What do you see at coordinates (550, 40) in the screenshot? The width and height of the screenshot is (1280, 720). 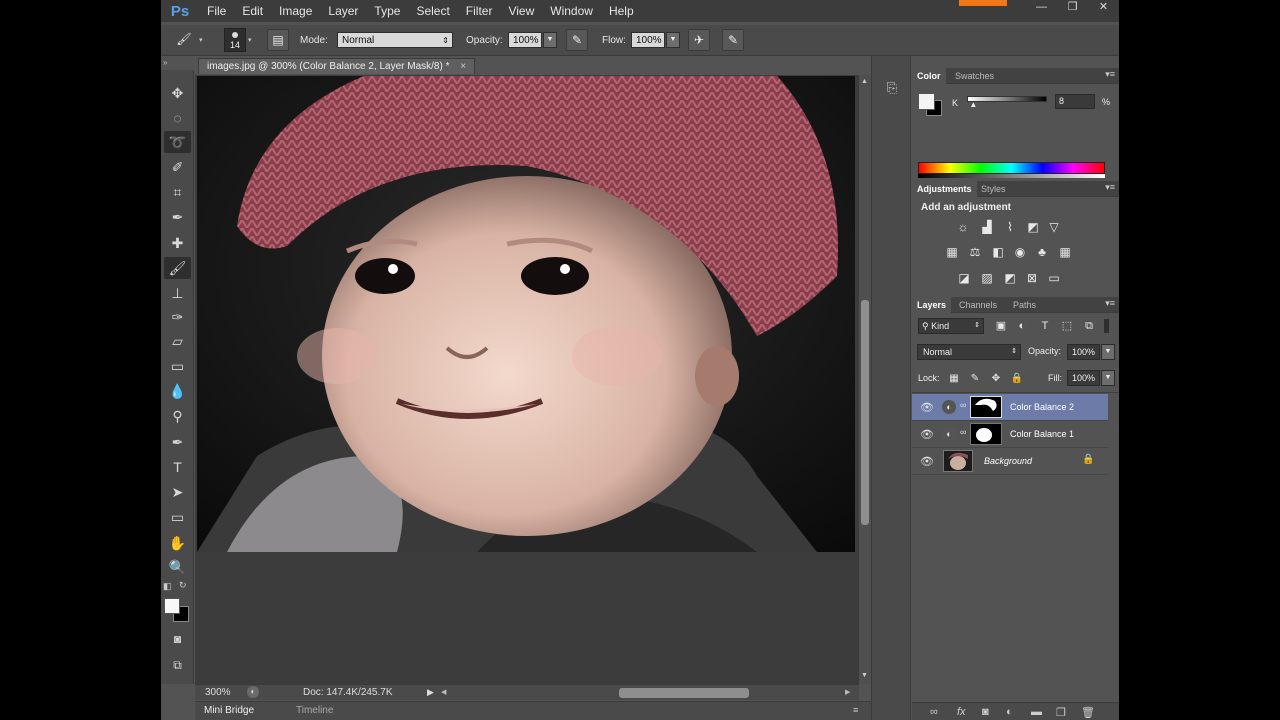 I see `opacity-dropdown-arrow: ▼` at bounding box center [550, 40].